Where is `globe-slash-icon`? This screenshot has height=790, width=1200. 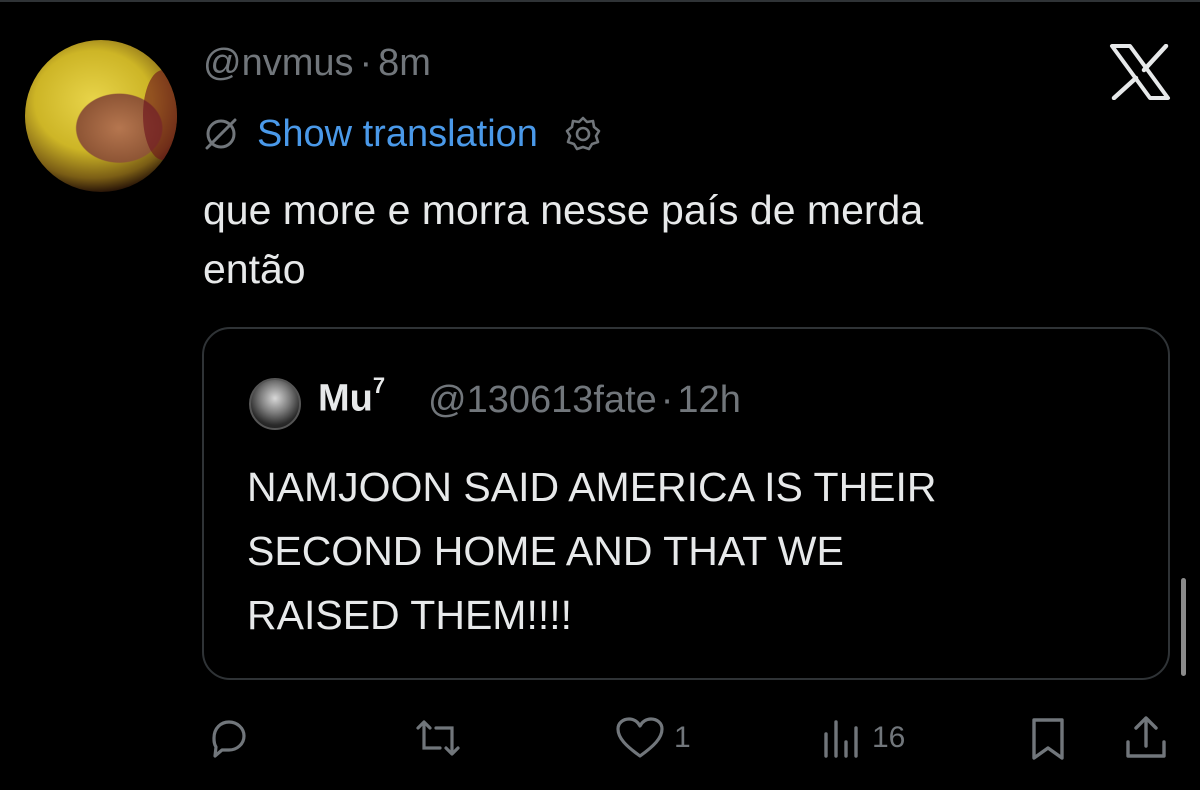 globe-slash-icon is located at coordinates (221, 134).